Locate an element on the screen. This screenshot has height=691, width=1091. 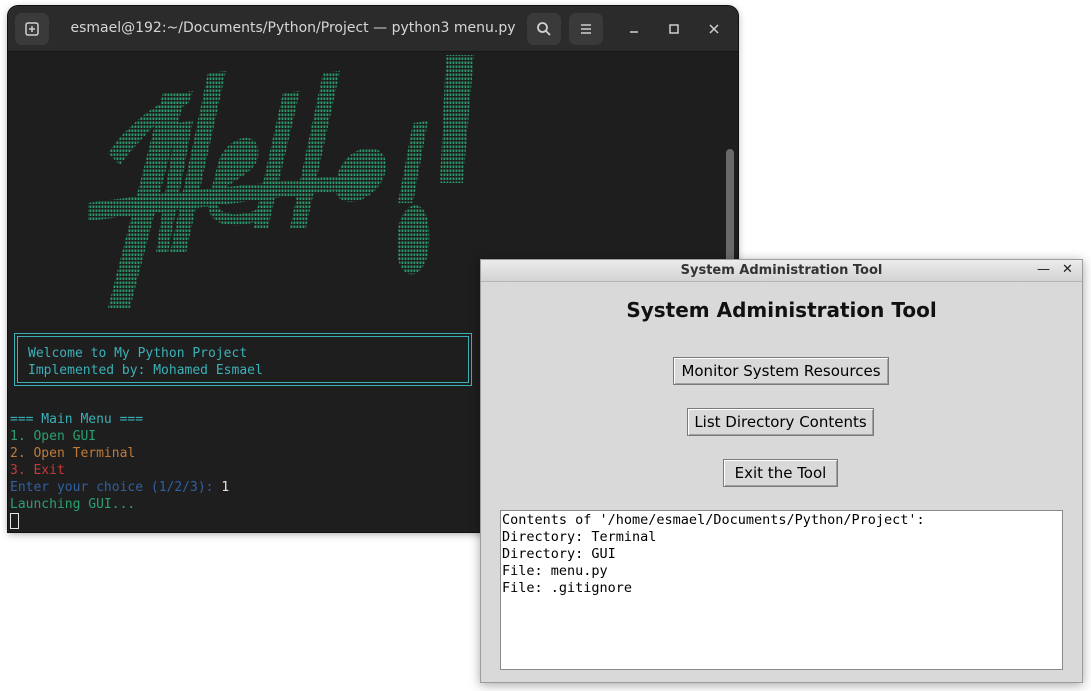
author-line: Implemented by: Mohamed Esmael is located at coordinates (145, 370).